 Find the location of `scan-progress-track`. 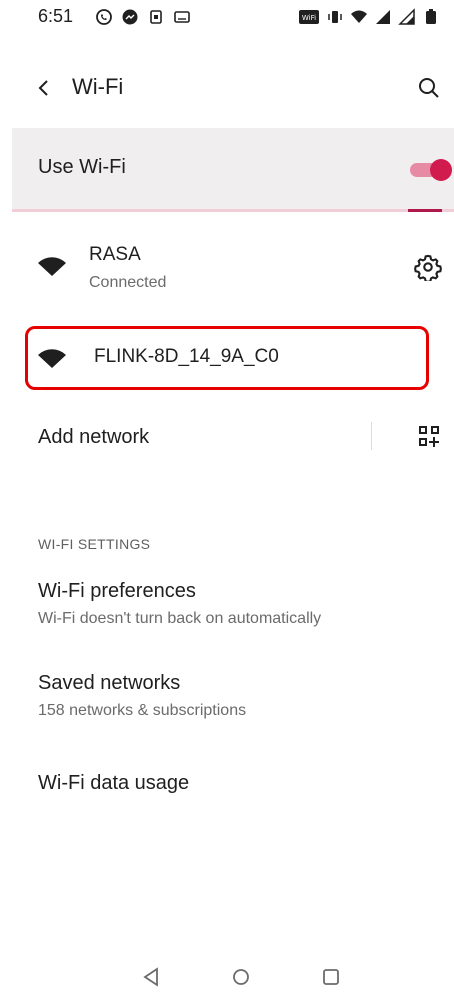

scan-progress-track is located at coordinates (233, 210).